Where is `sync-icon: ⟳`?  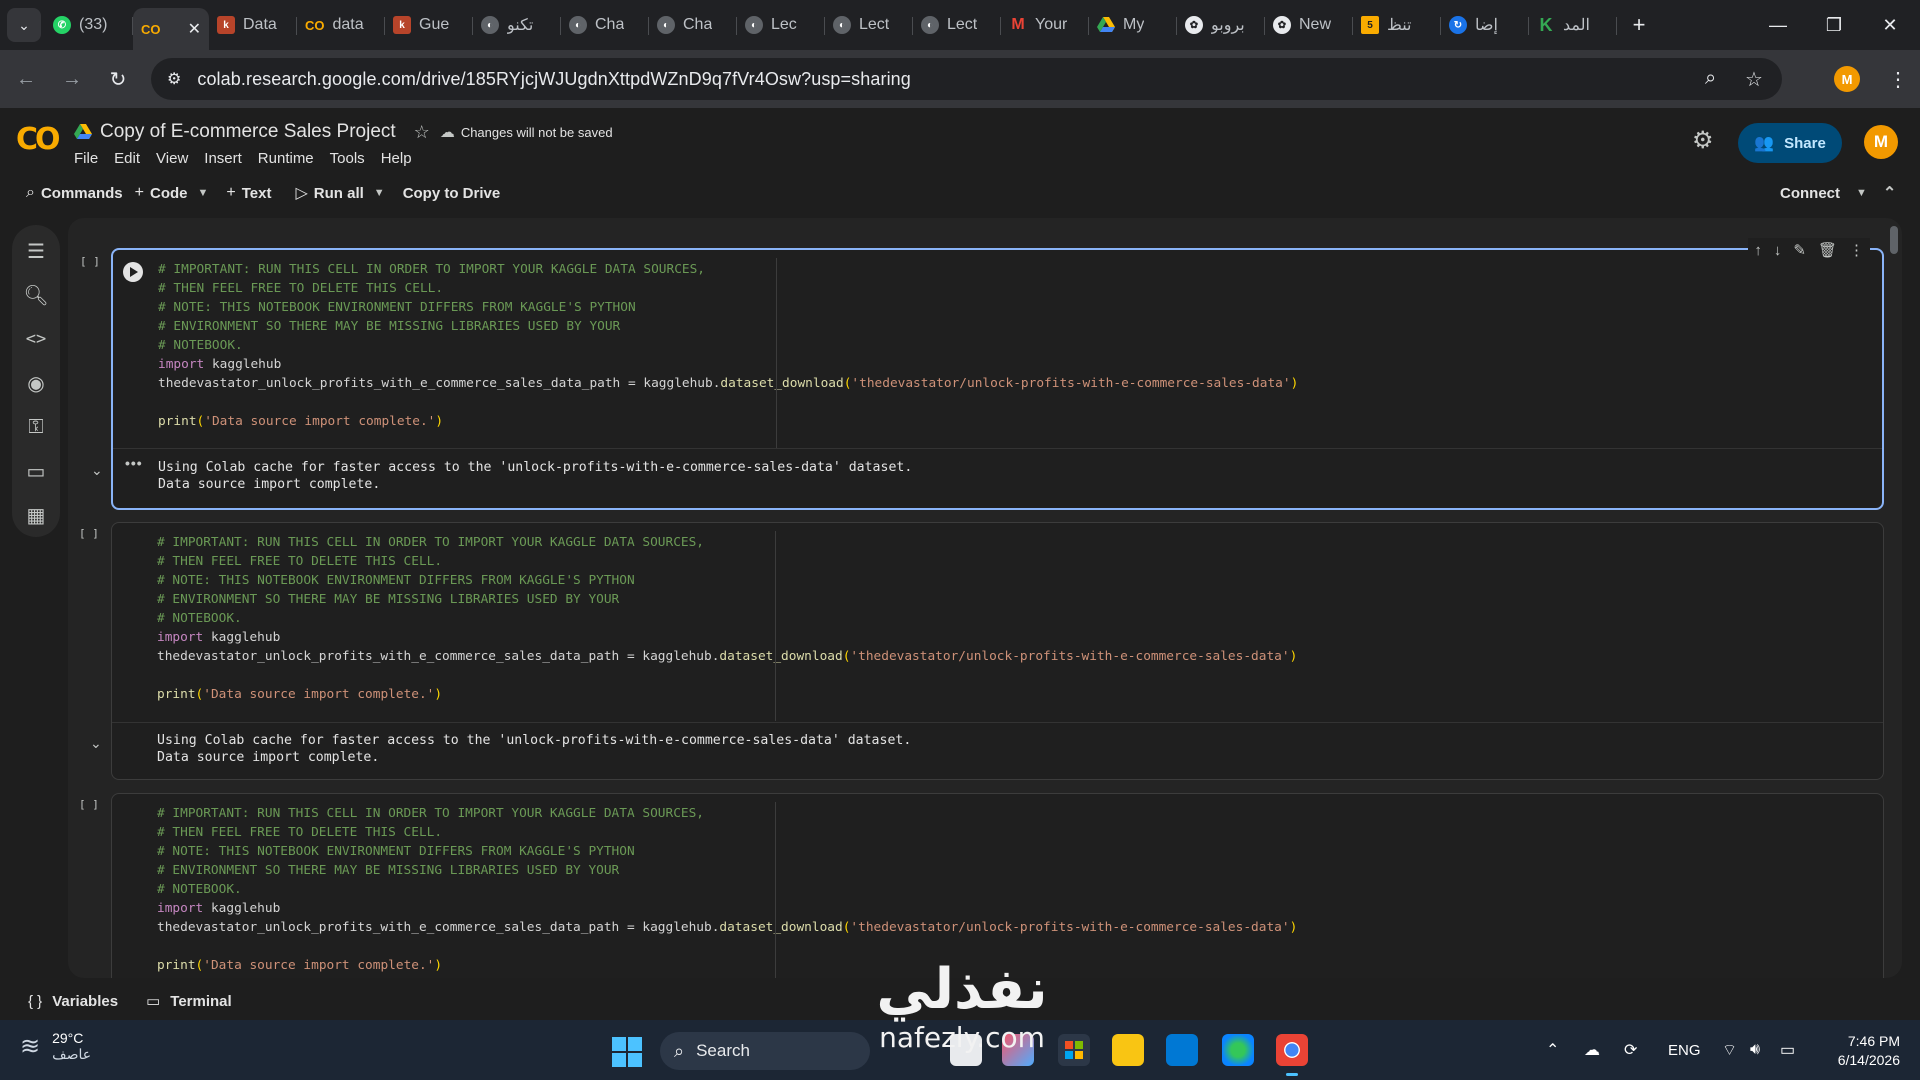
sync-icon: ⟳ is located at coordinates (1630, 1050).